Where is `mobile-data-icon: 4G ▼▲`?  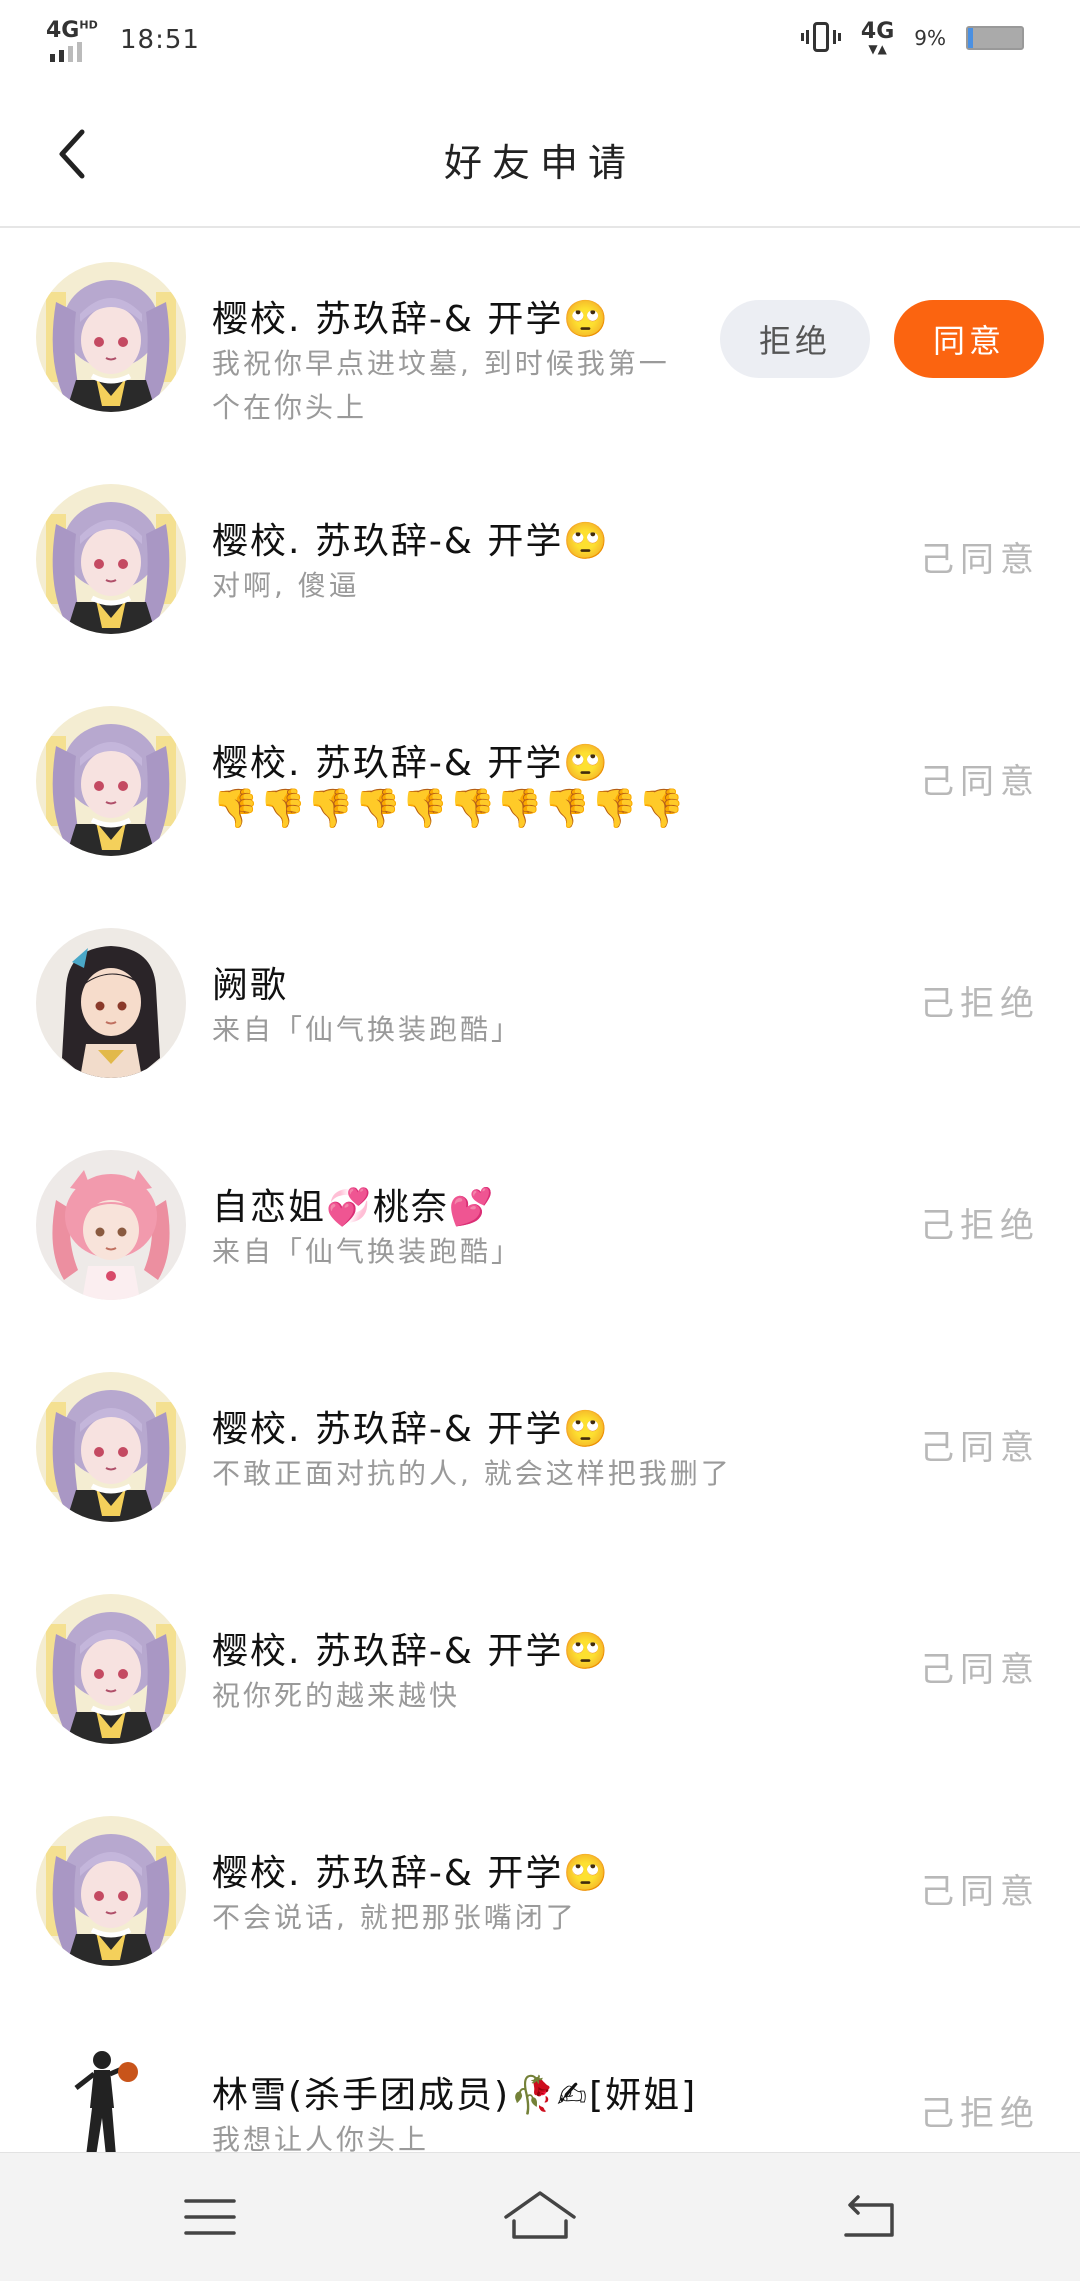 mobile-data-icon: 4G ▼▲ is located at coordinates (877, 37).